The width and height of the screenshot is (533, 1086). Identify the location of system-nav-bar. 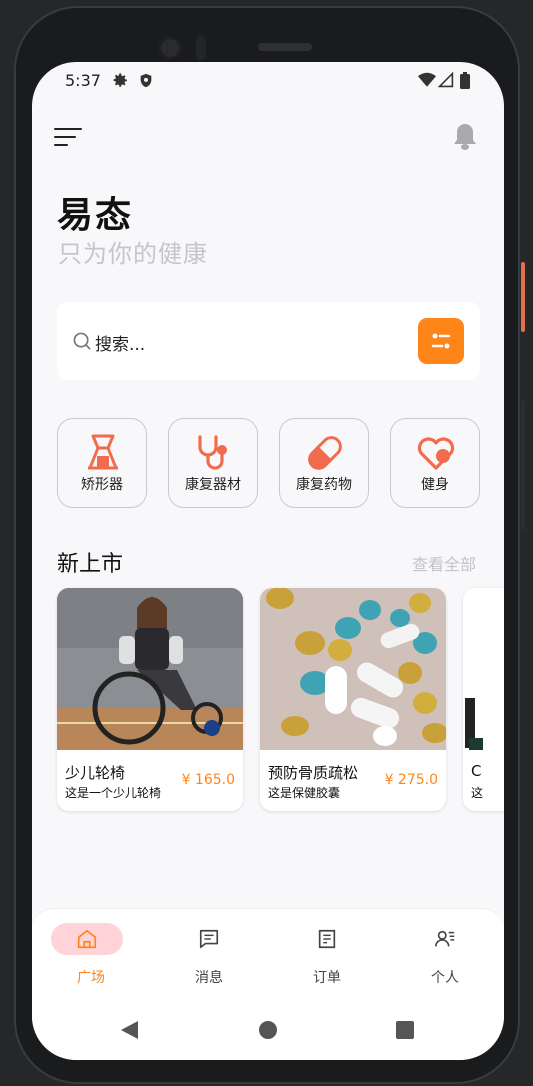
(268, 1025).